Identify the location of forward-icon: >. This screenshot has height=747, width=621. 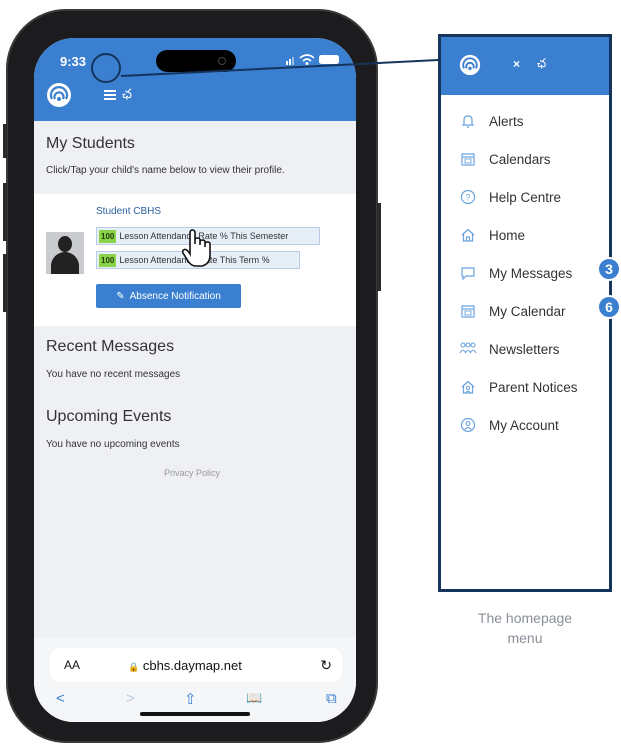
(130, 698).